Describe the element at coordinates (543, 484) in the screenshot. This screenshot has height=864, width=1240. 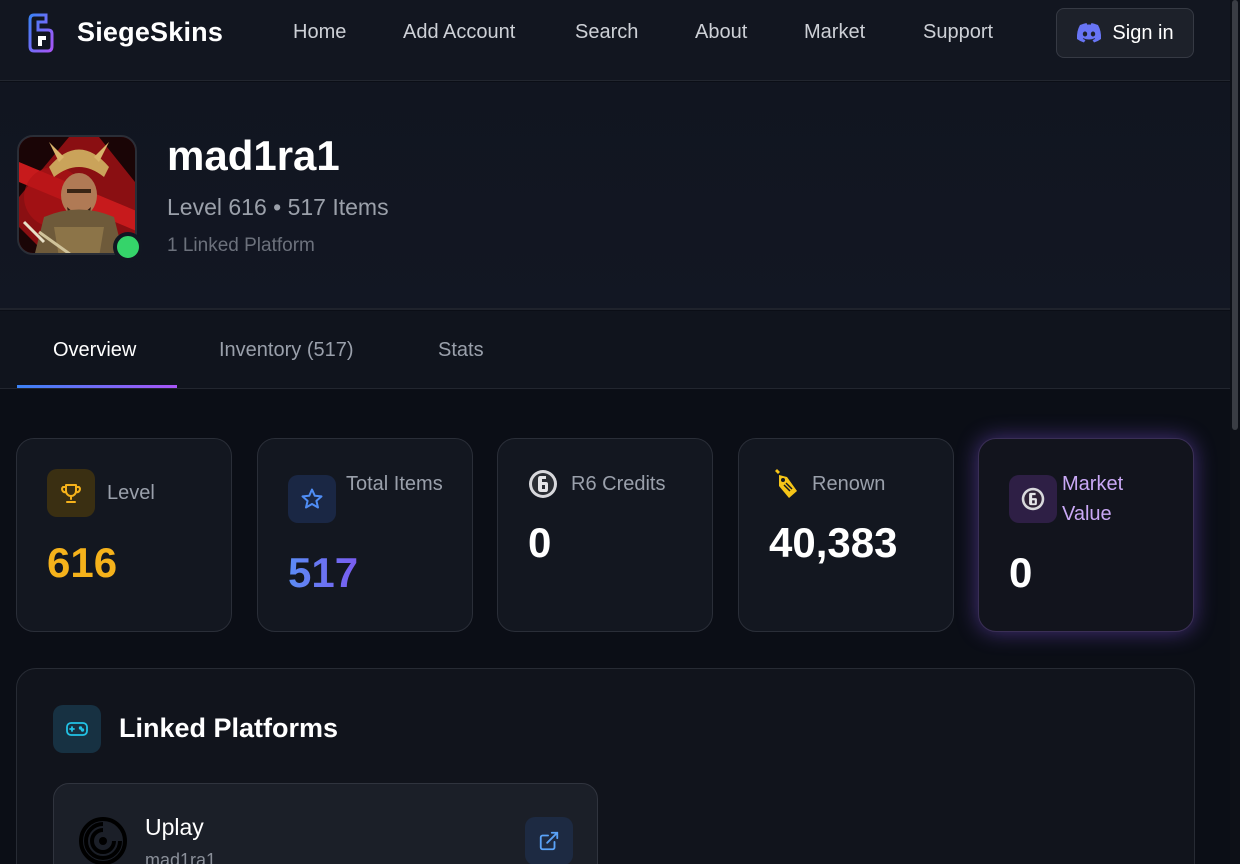
I see `r6-credits-icon` at that location.